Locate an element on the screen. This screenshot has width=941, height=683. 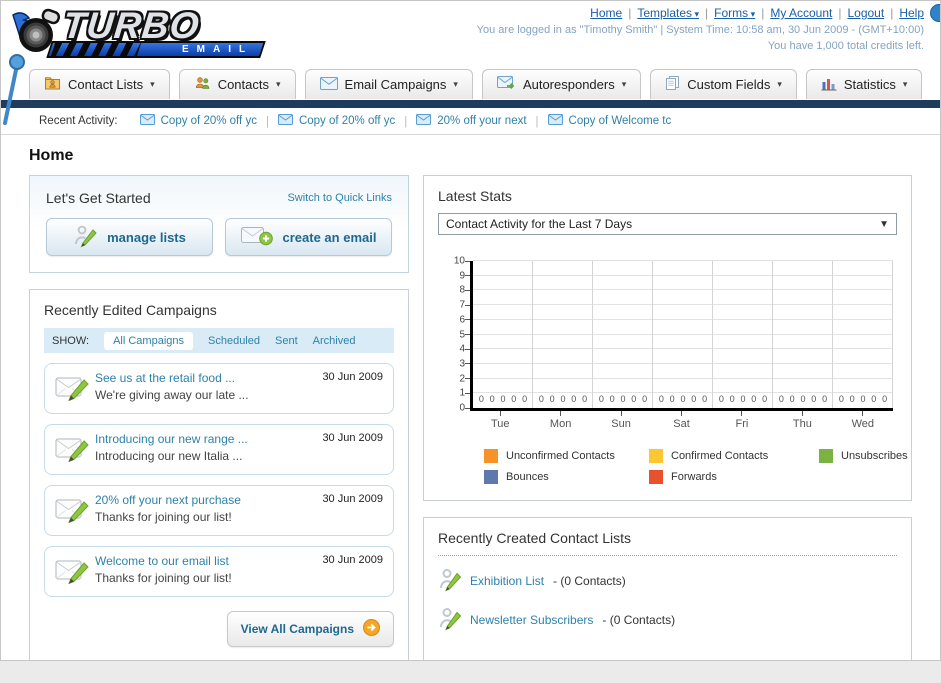
tab-custom-fields: Custom Fields ▾ is located at coordinates (723, 84).